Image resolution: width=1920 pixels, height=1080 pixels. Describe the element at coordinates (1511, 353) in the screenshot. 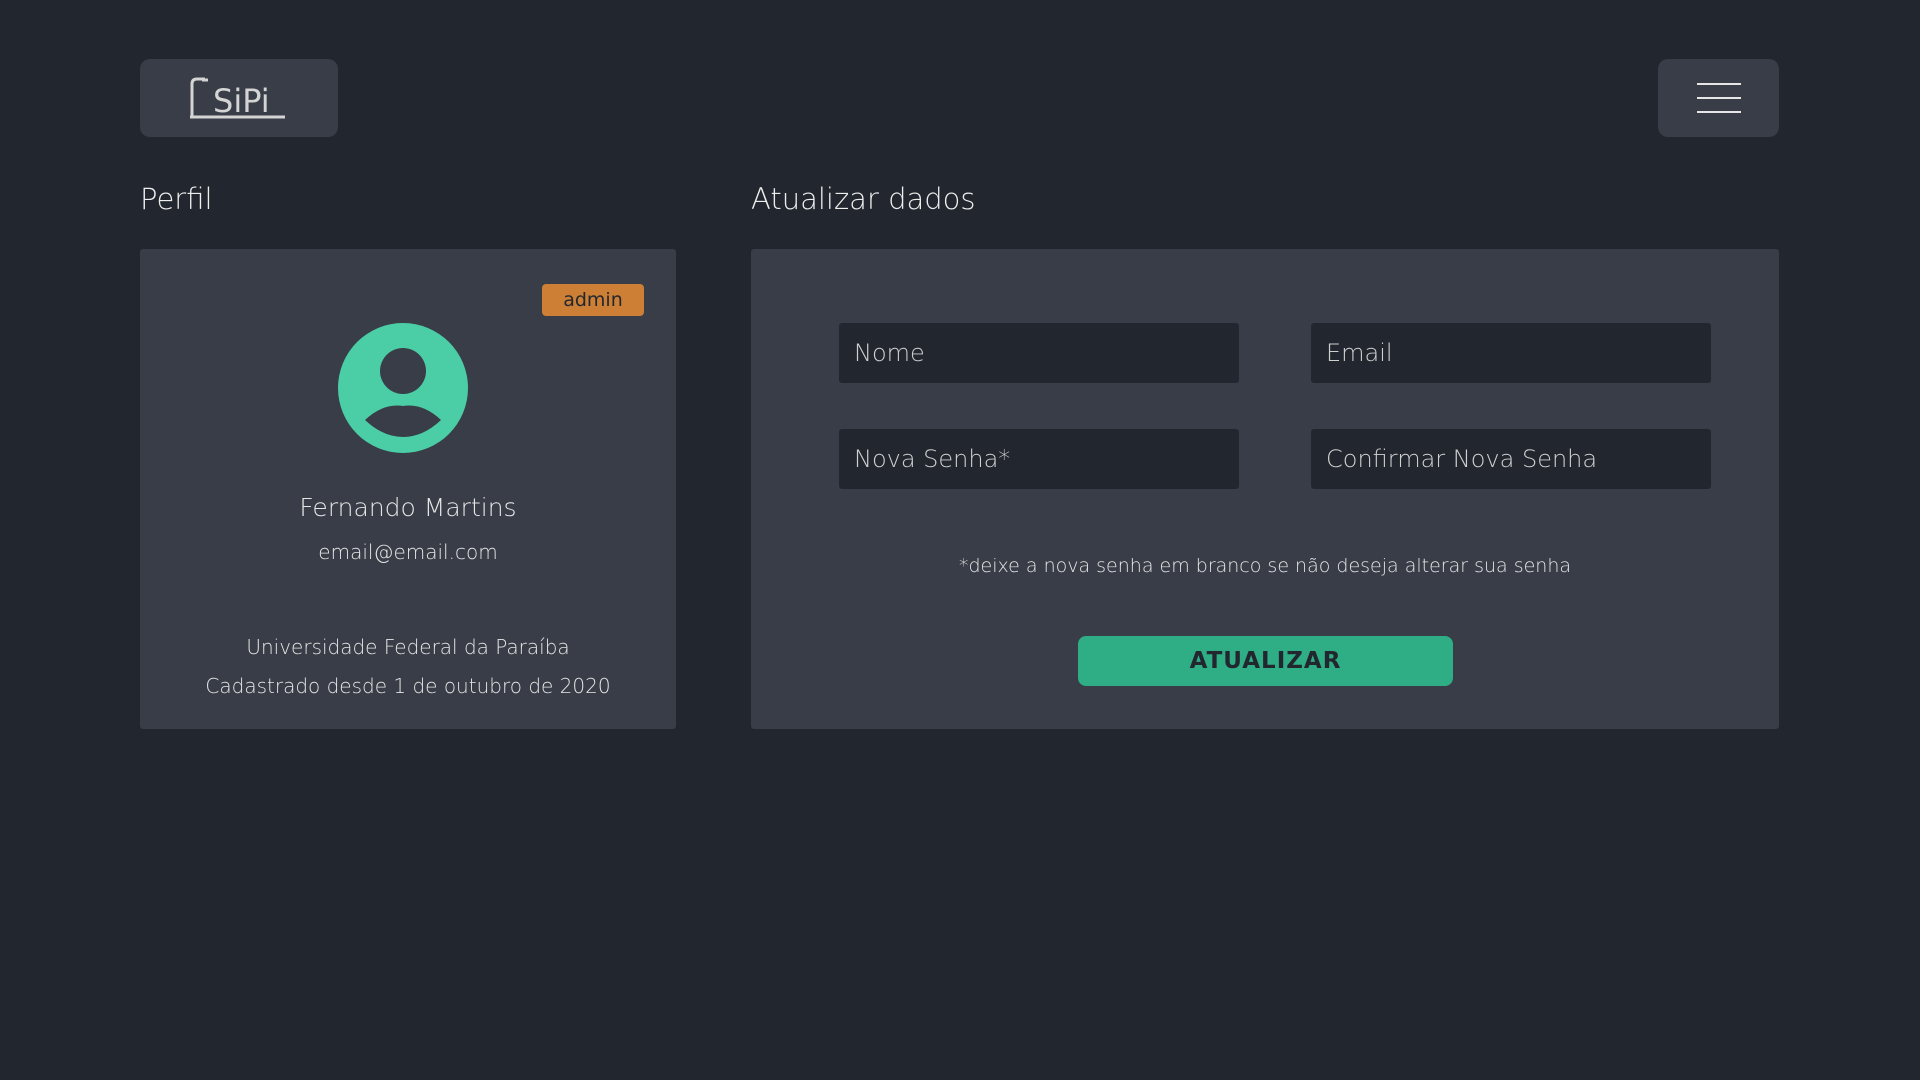

I see `email-input` at that location.